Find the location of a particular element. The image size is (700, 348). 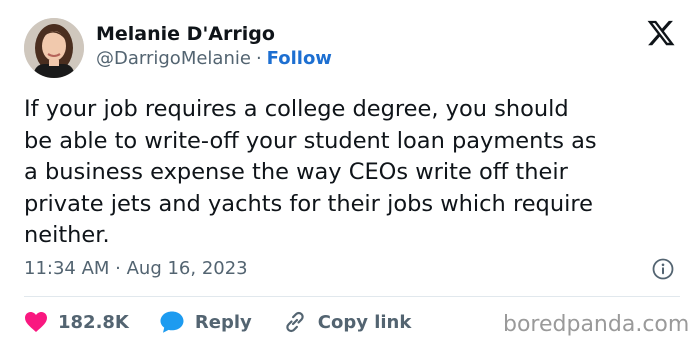

info-icon is located at coordinates (663, 269).